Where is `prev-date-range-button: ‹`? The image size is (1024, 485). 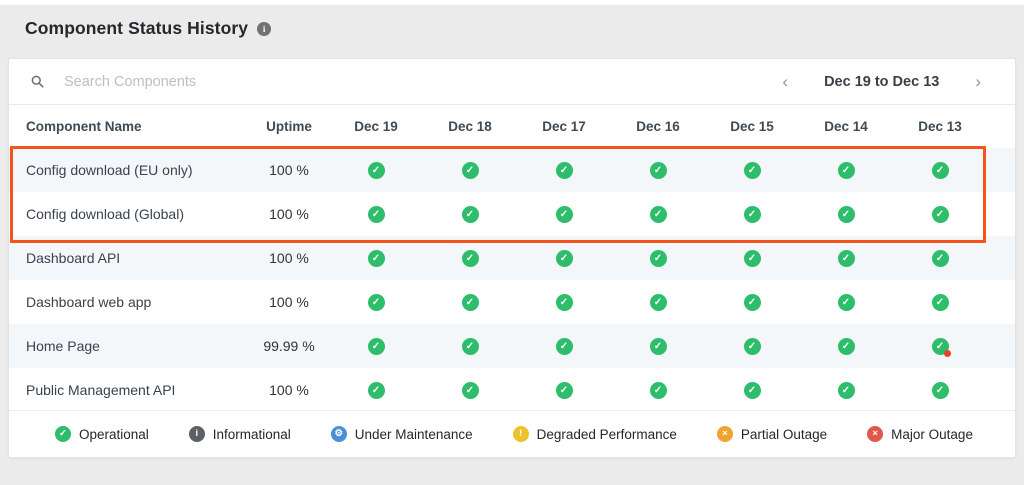 prev-date-range-button: ‹ is located at coordinates (785, 81).